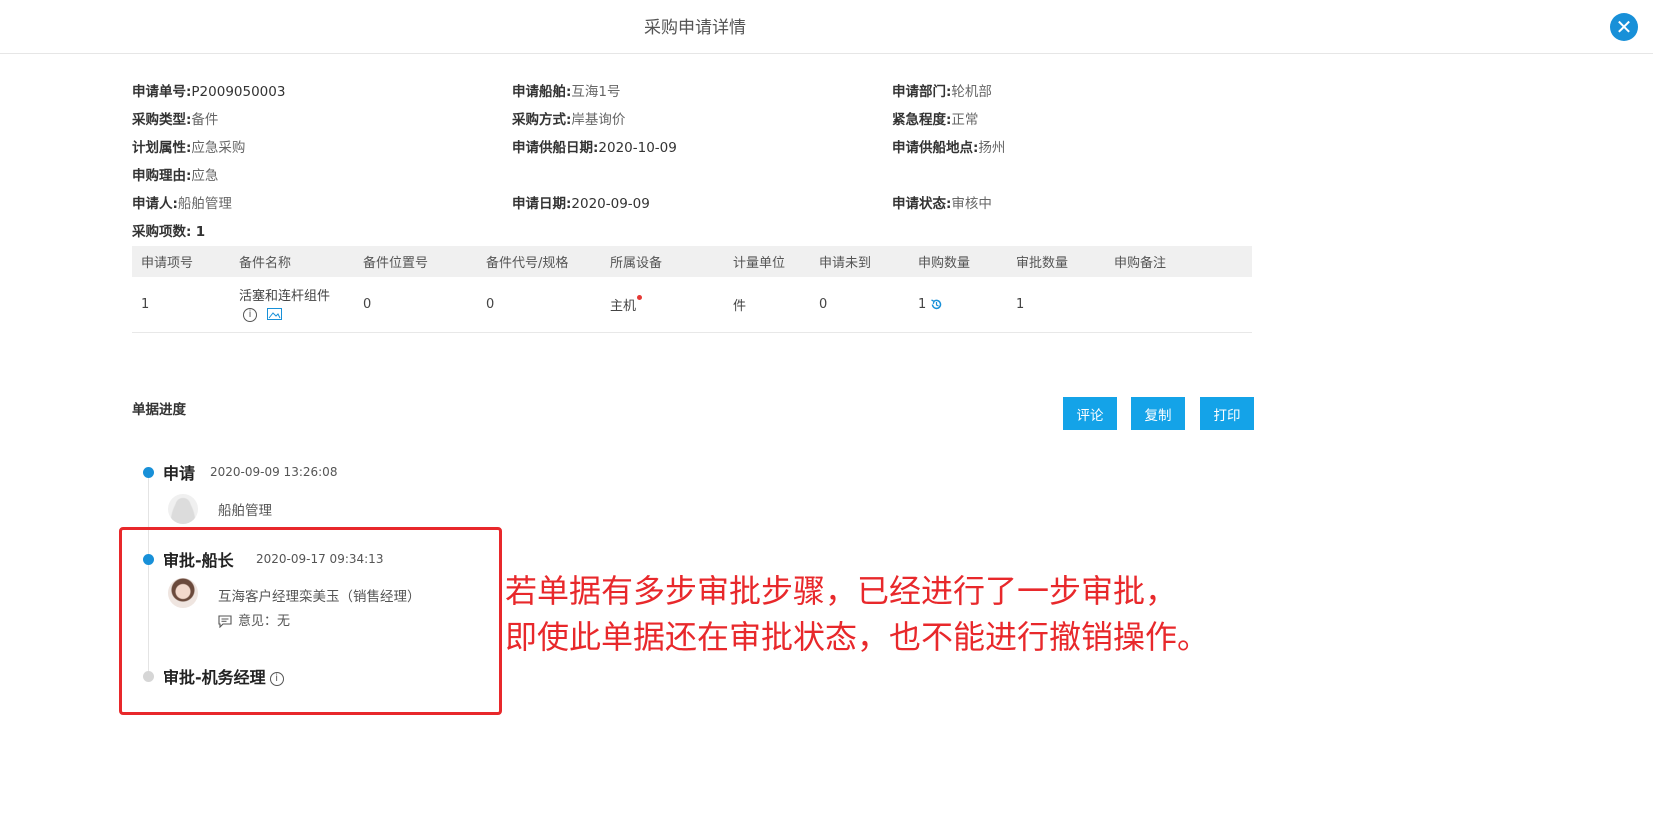 This screenshot has height=834, width=1653. I want to click on step-name: 申请, so click(179, 473).